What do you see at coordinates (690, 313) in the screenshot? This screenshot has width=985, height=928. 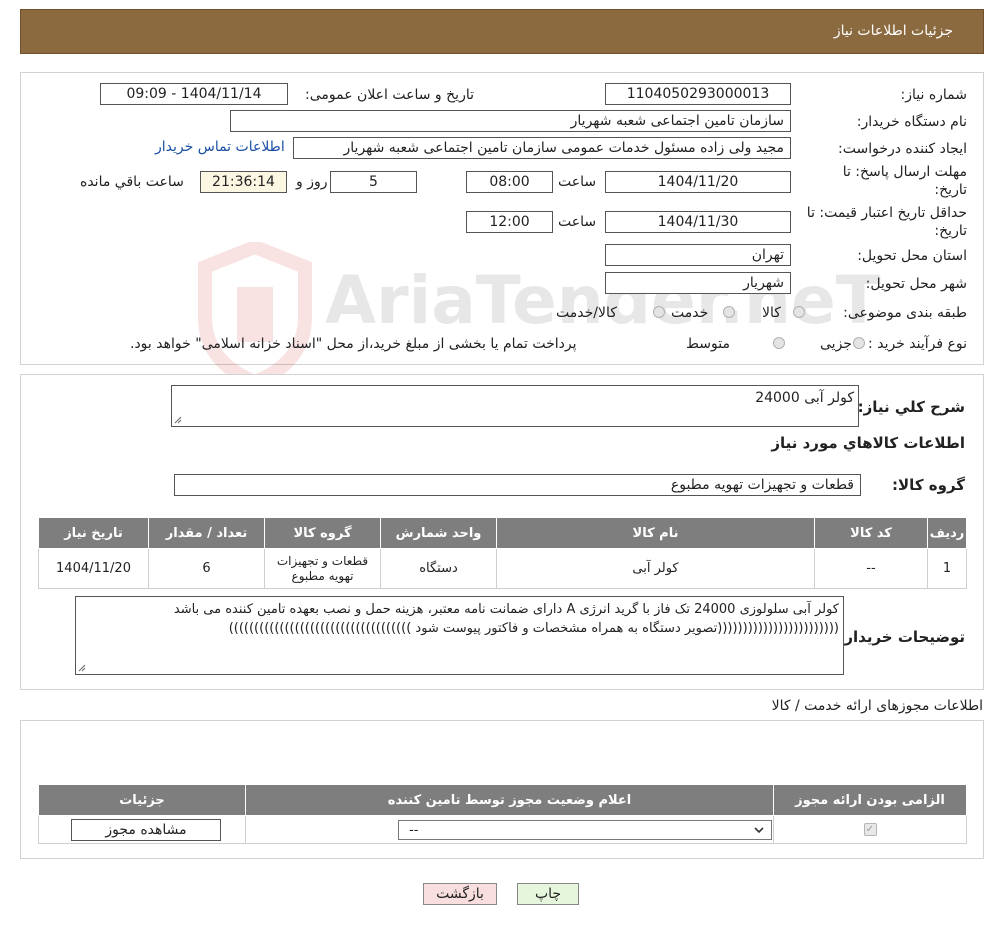 I see `category-option-service: خدمت` at bounding box center [690, 313].